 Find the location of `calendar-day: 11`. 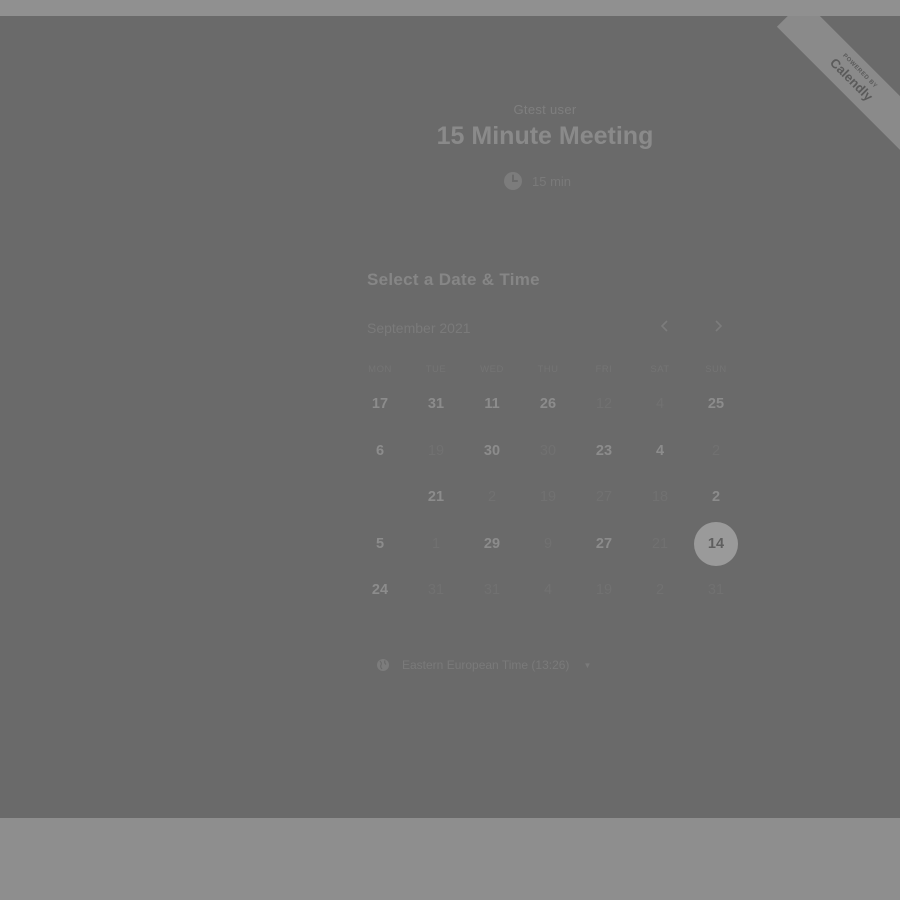

calendar-day: 11 is located at coordinates (492, 404).